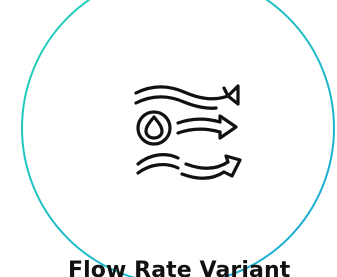 The image size is (337, 277). Describe the element at coordinates (179, 267) in the screenshot. I see `feature-title: Flow Rate Variant` at that location.